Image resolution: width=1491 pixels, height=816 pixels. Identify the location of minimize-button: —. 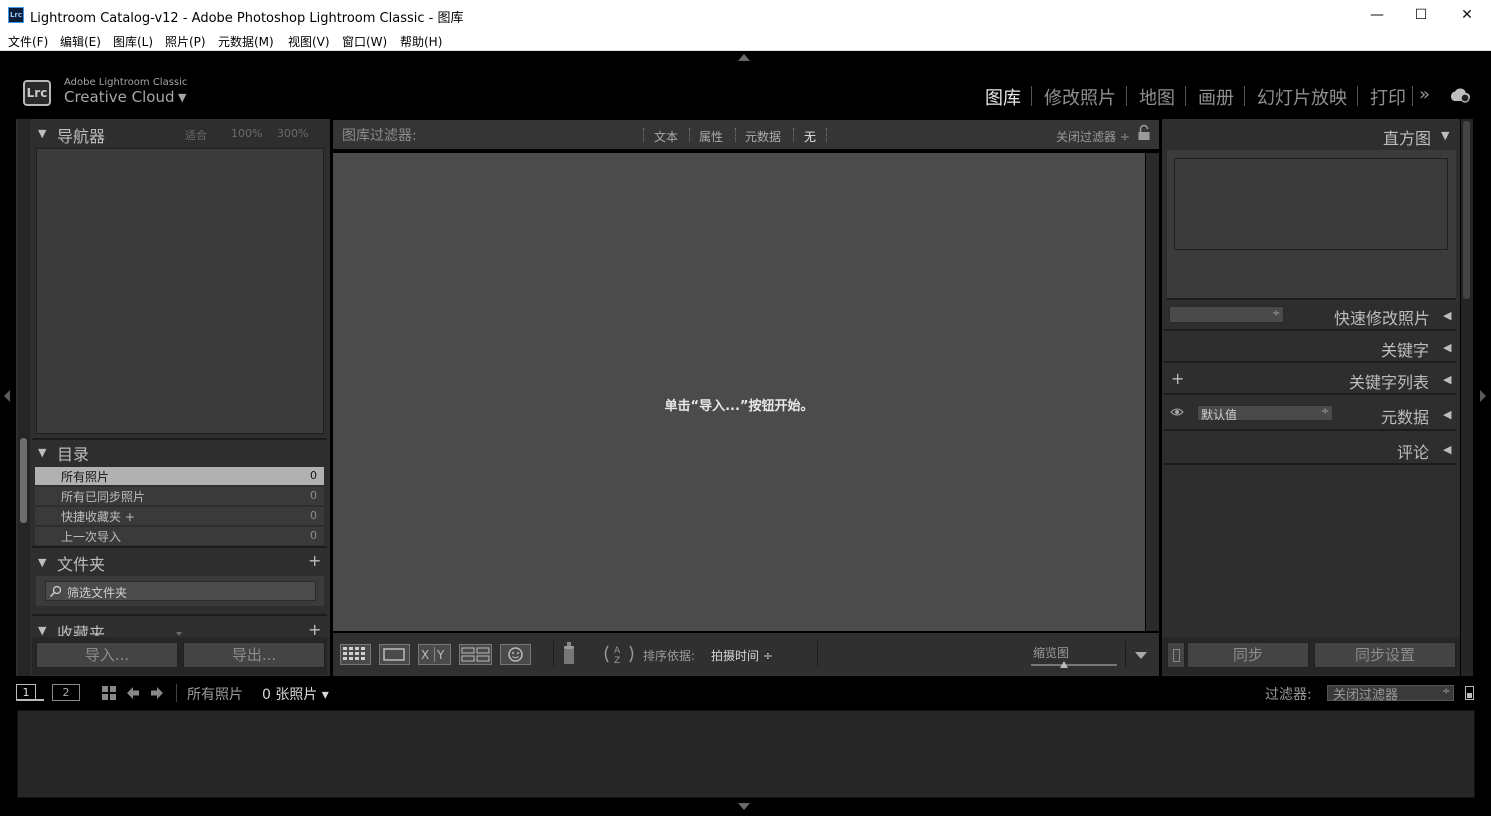
(1377, 15).